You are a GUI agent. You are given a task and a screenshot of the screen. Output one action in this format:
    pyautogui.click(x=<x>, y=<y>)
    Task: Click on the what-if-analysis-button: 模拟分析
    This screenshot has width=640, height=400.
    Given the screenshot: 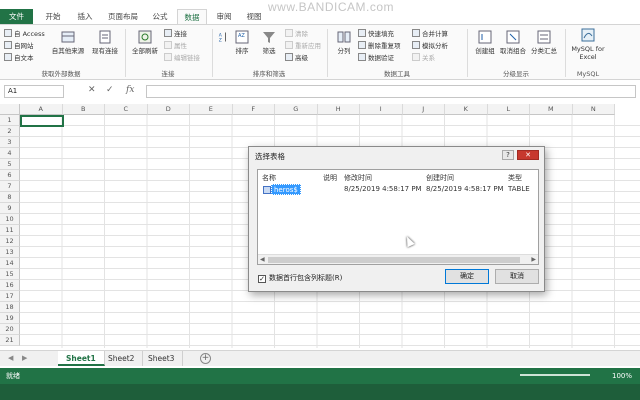 What is the action you would take?
    pyautogui.click(x=430, y=46)
    